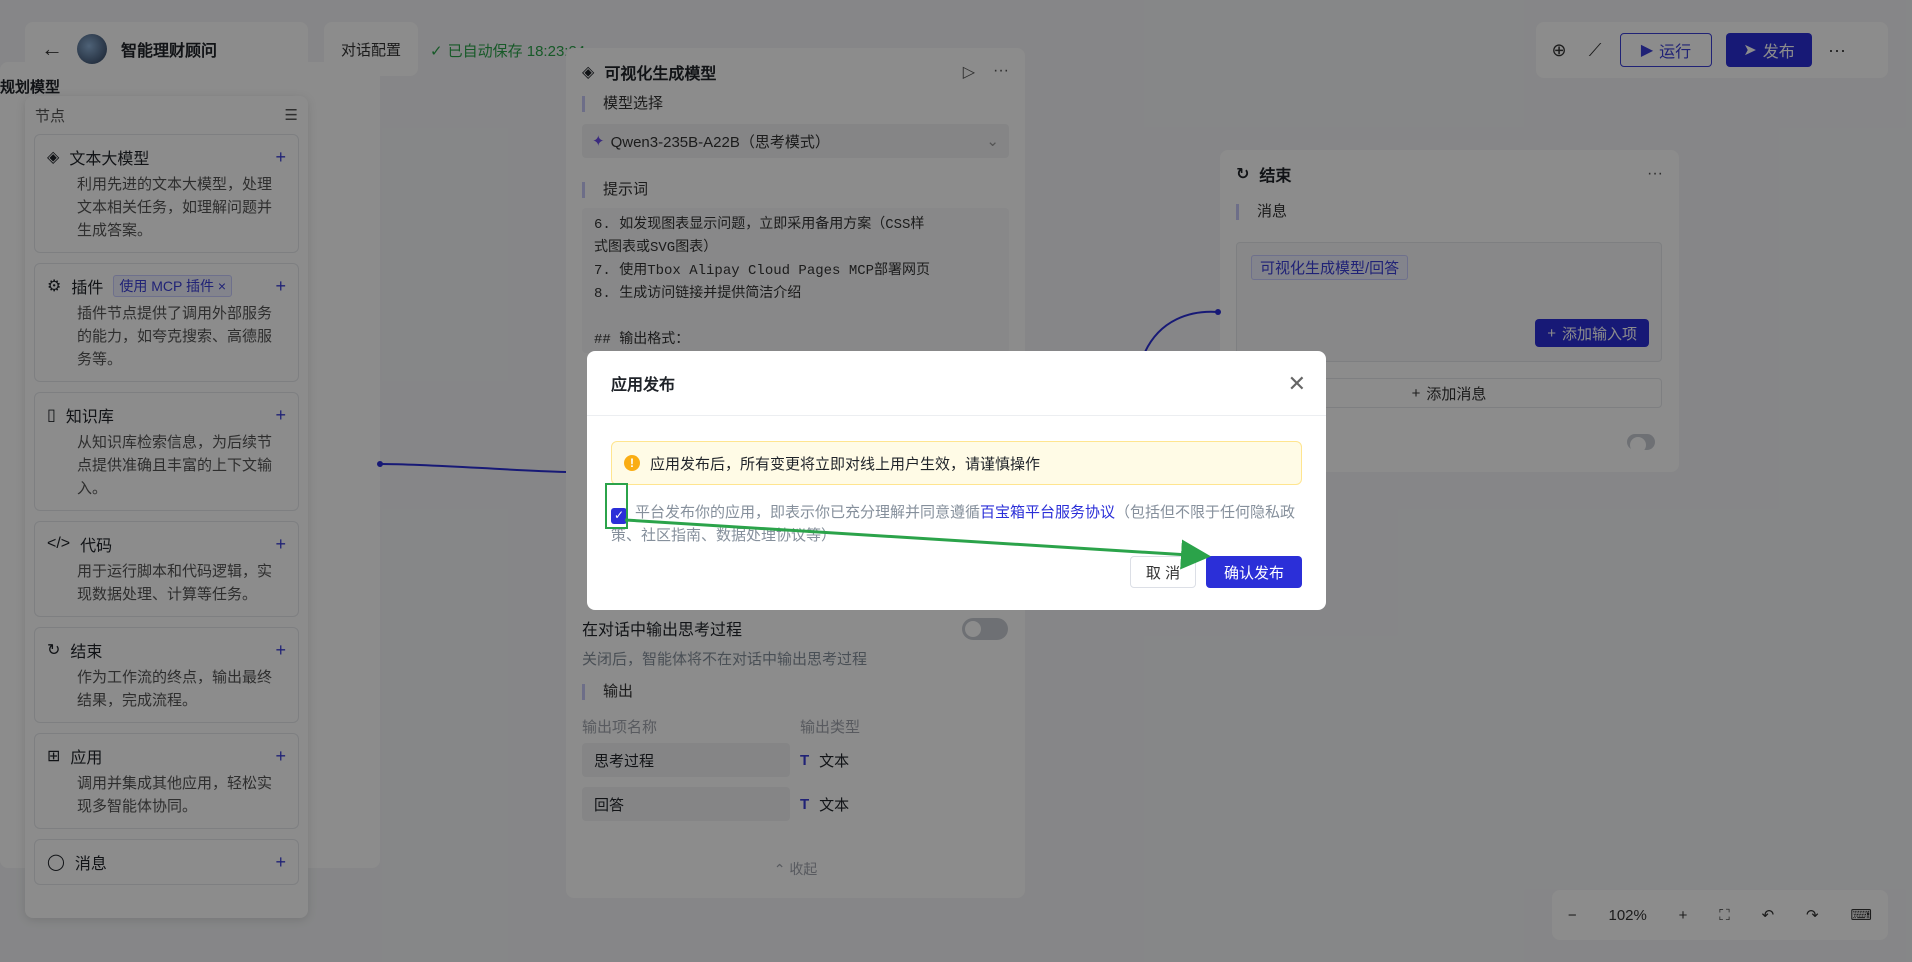 The image size is (1912, 962). Describe the element at coordinates (1047, 512) in the screenshot. I see `service-agreement-link: 百宝箱平台服务协议` at that location.